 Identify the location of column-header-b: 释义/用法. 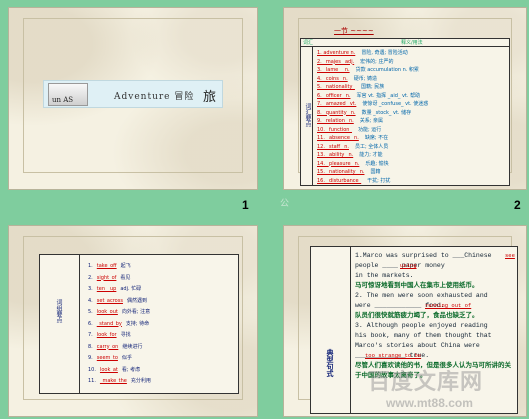
(412, 43).